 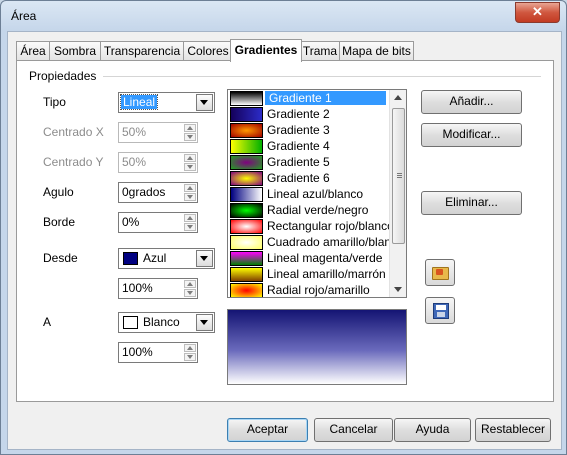 I want to click on gradient-list-item: Cuadrado amarillo/blanco, so click(x=316, y=242).